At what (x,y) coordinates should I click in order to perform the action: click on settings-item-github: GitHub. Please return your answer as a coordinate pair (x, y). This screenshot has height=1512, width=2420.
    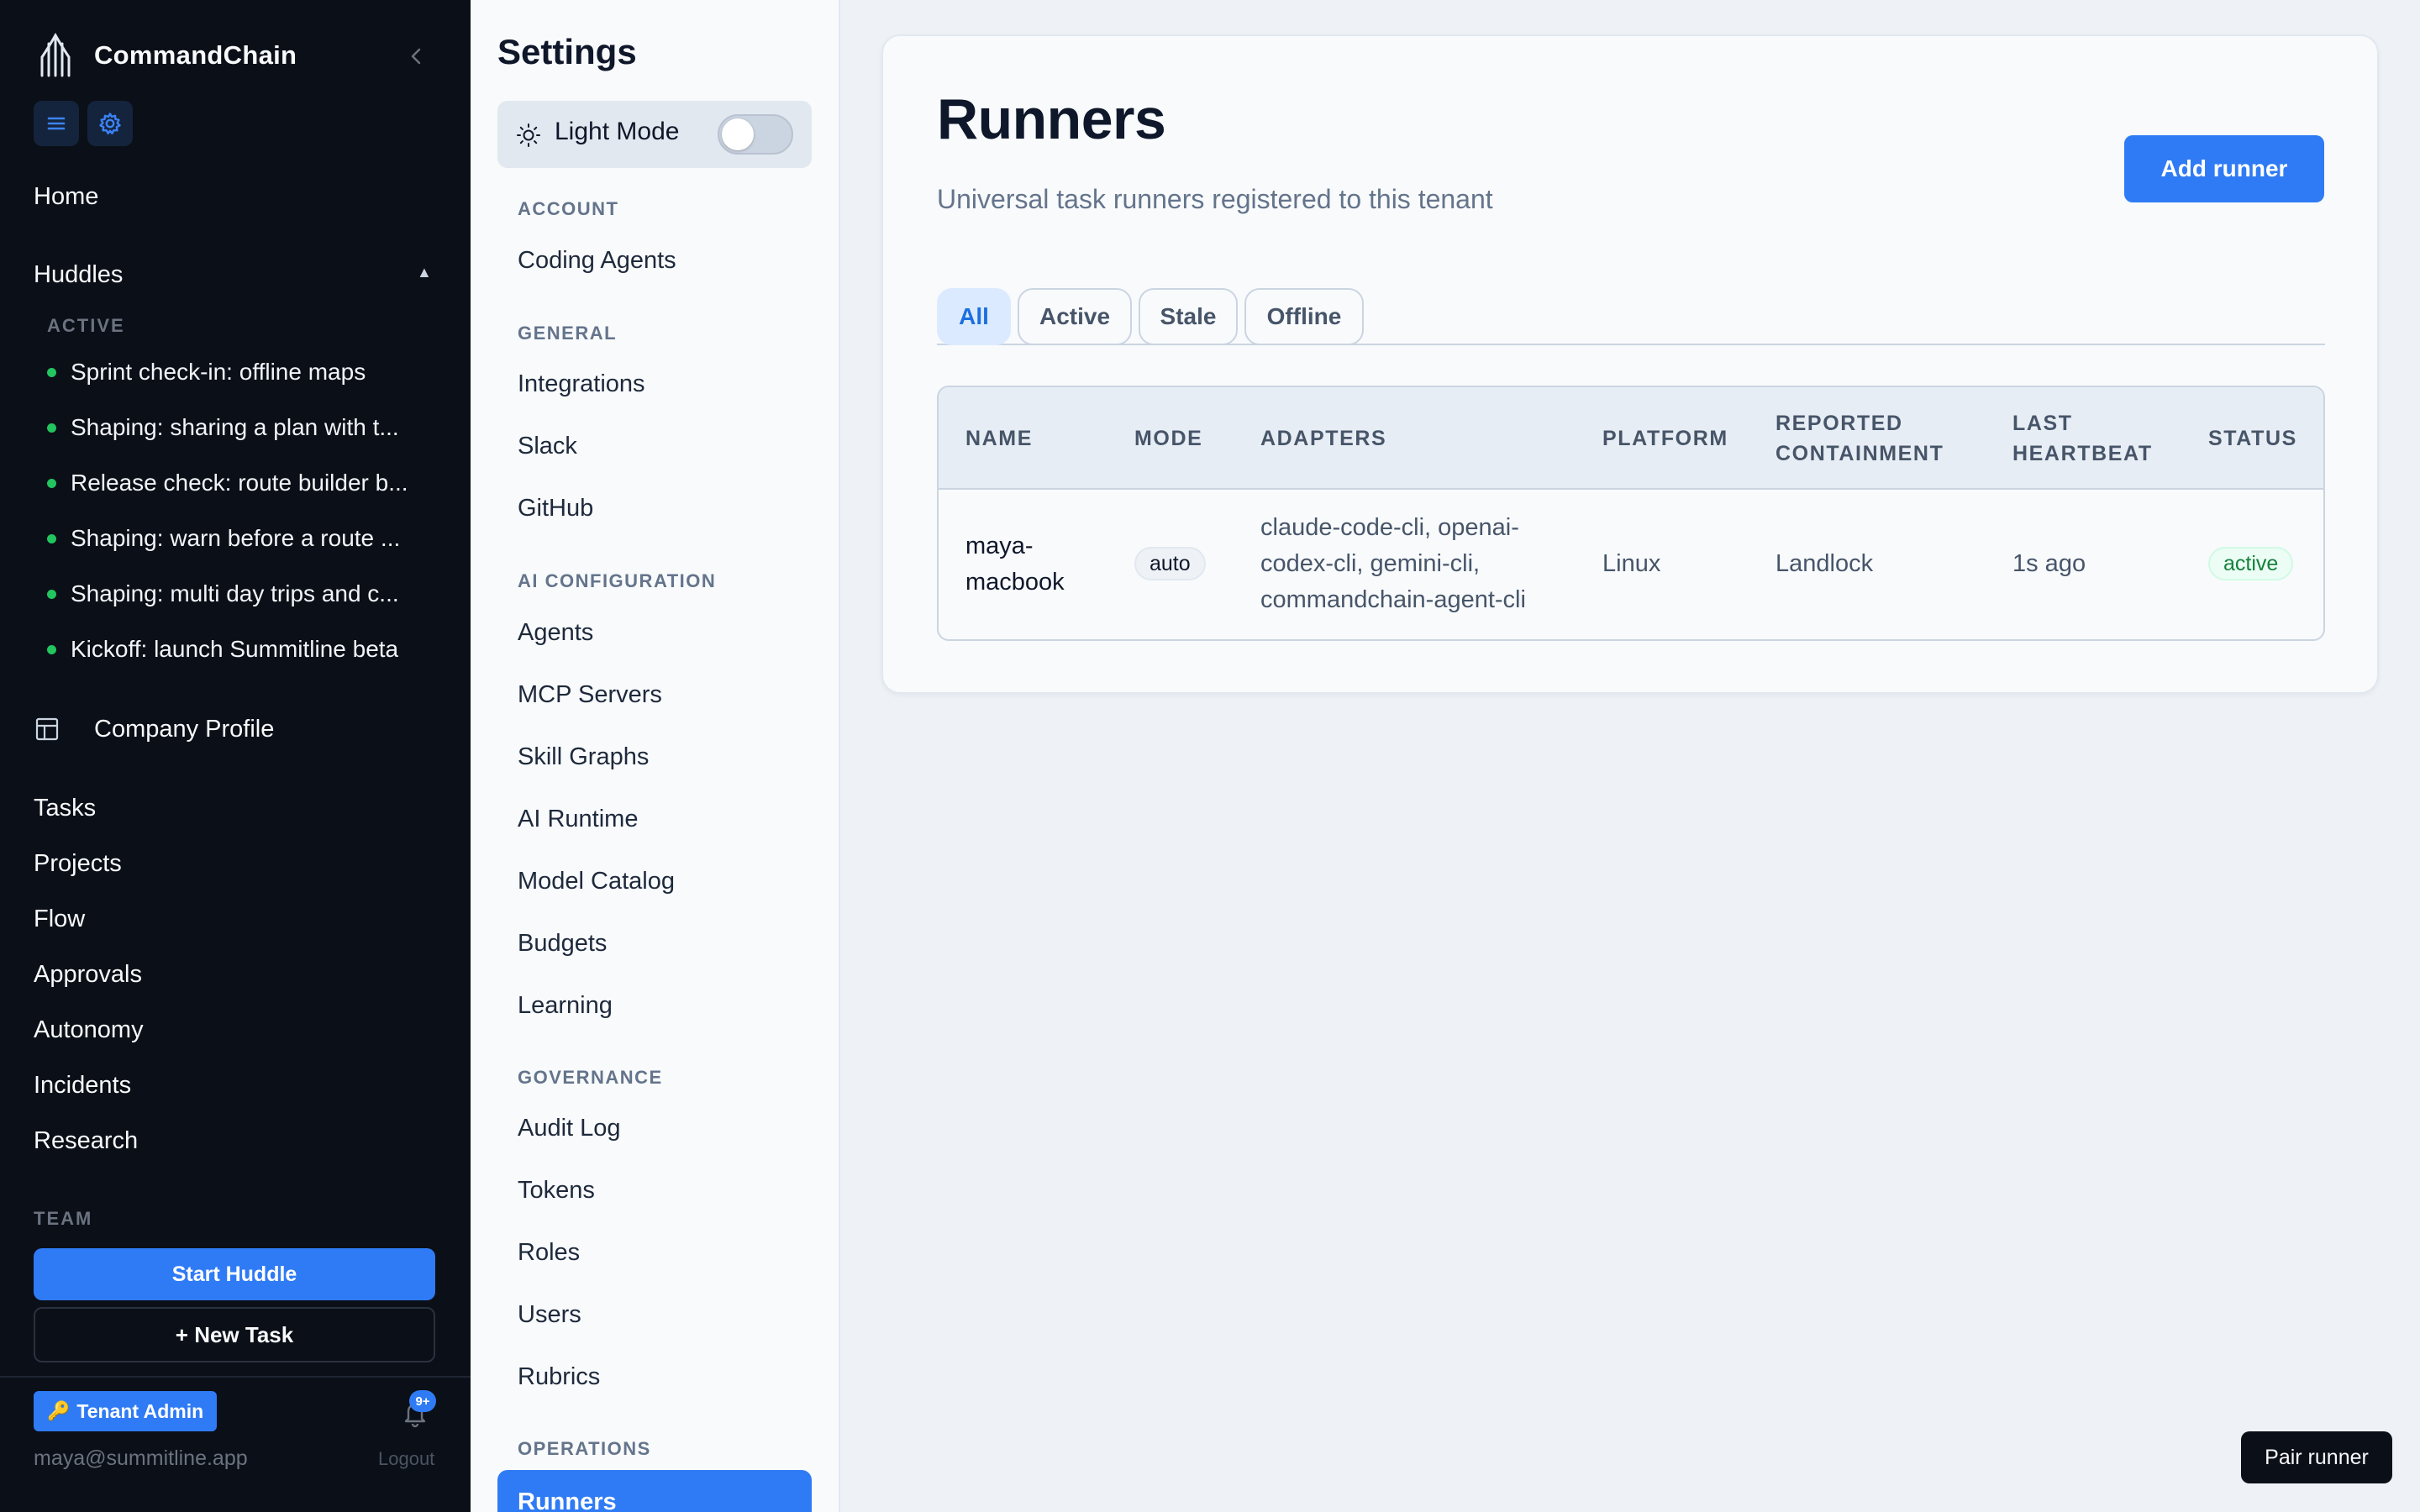
    Looking at the image, I should click on (555, 508).